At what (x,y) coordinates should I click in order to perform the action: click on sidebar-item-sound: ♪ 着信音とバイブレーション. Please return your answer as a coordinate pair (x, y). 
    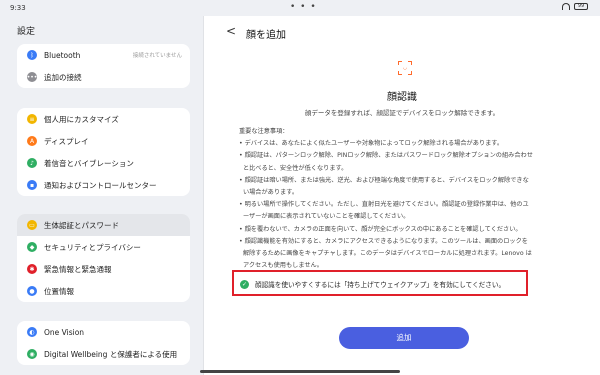
    Looking at the image, I should click on (103, 163).